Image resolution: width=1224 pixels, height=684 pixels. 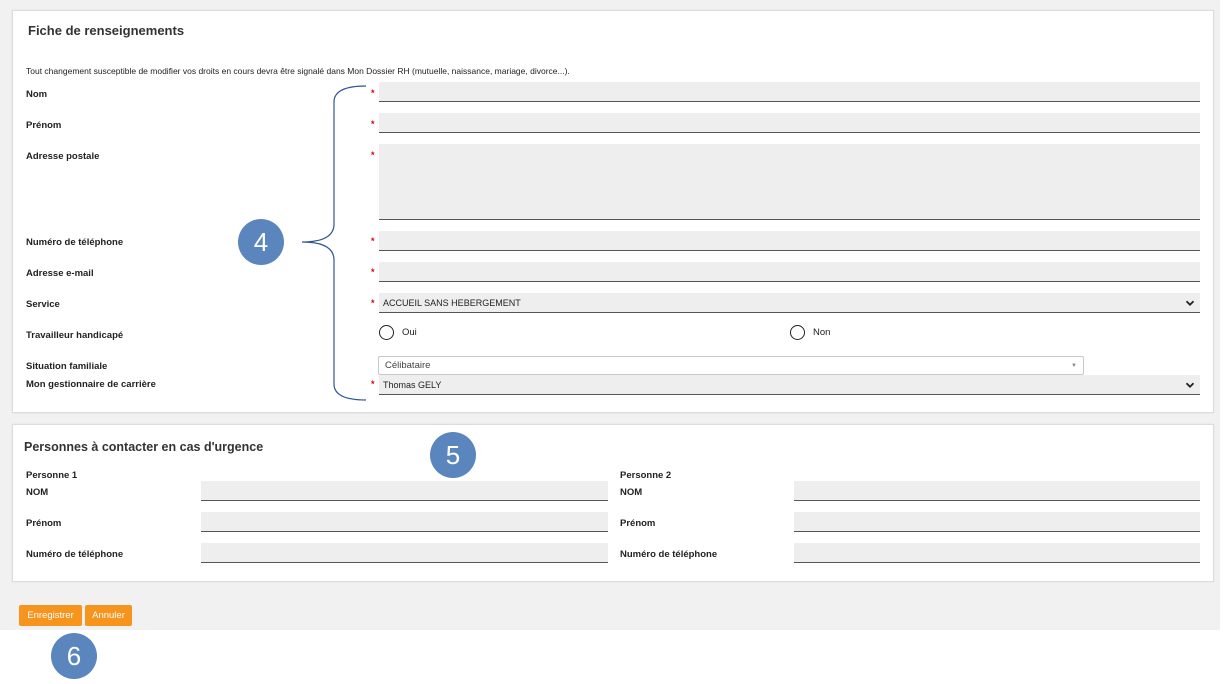 I want to click on personne2-heading: Personne 2, so click(x=646, y=475).